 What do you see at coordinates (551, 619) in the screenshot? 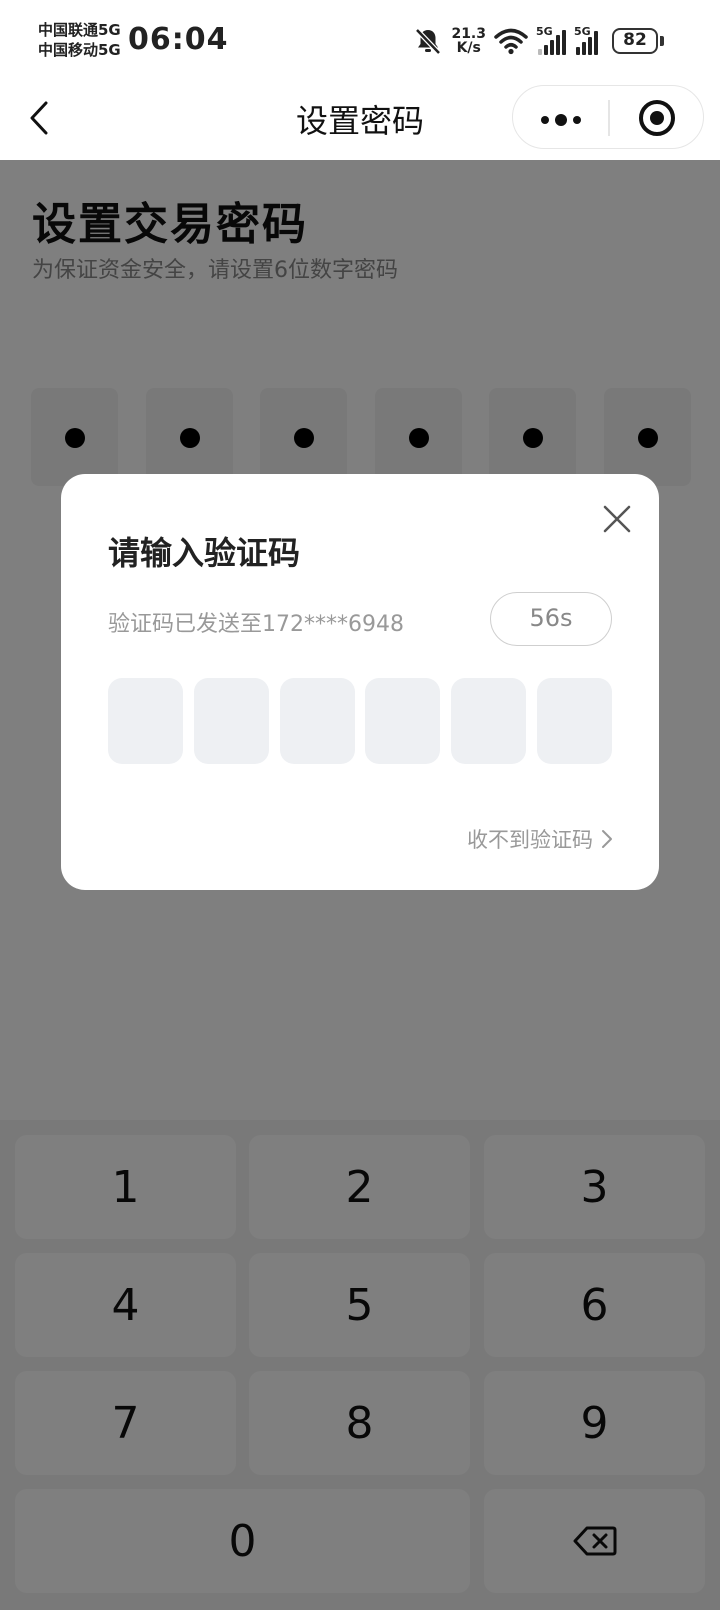
I see `resend-countdown-button: 56s` at bounding box center [551, 619].